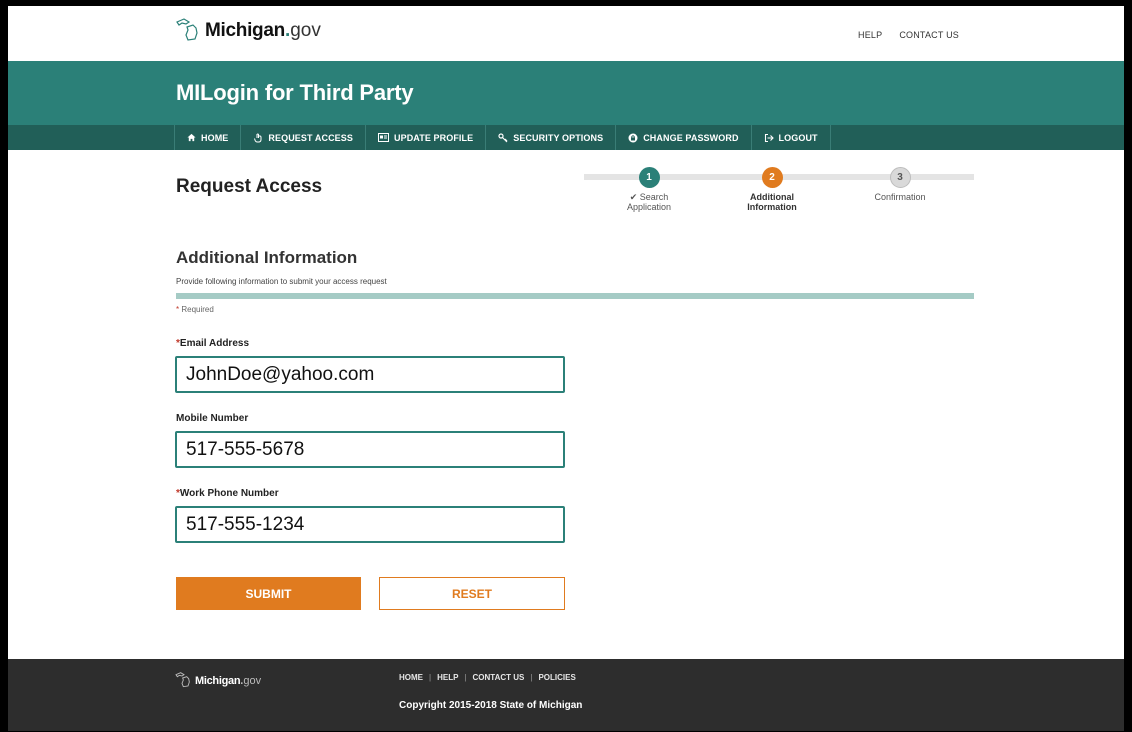 This screenshot has width=1132, height=732. What do you see at coordinates (772, 177) in the screenshot?
I see `step-number: 2` at bounding box center [772, 177].